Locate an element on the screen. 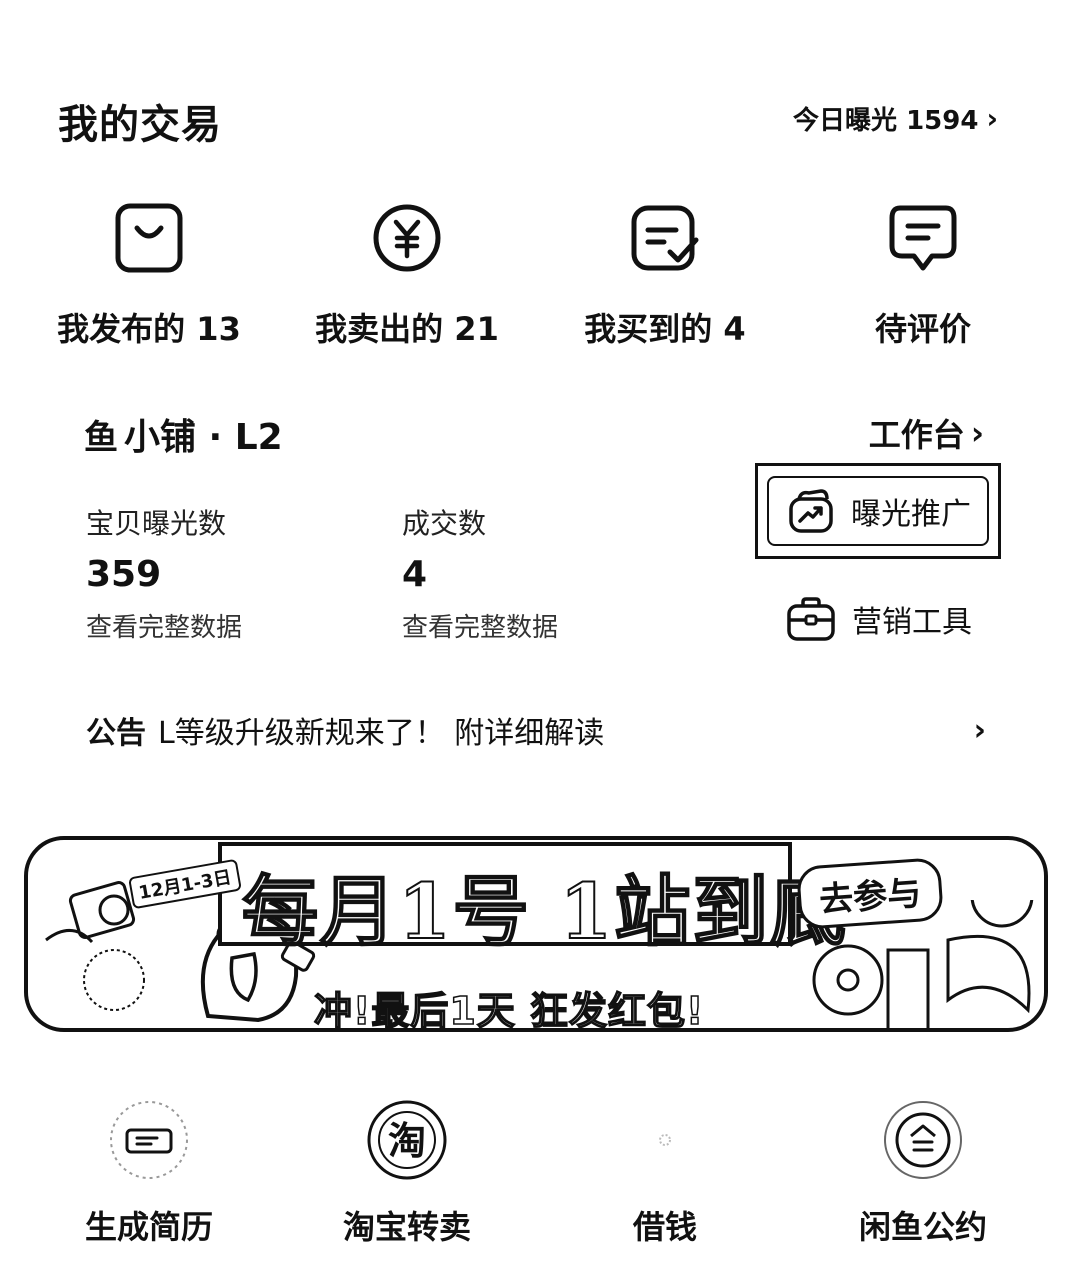 The width and height of the screenshot is (1072, 1280). toolbox-icon is located at coordinates (811, 619).